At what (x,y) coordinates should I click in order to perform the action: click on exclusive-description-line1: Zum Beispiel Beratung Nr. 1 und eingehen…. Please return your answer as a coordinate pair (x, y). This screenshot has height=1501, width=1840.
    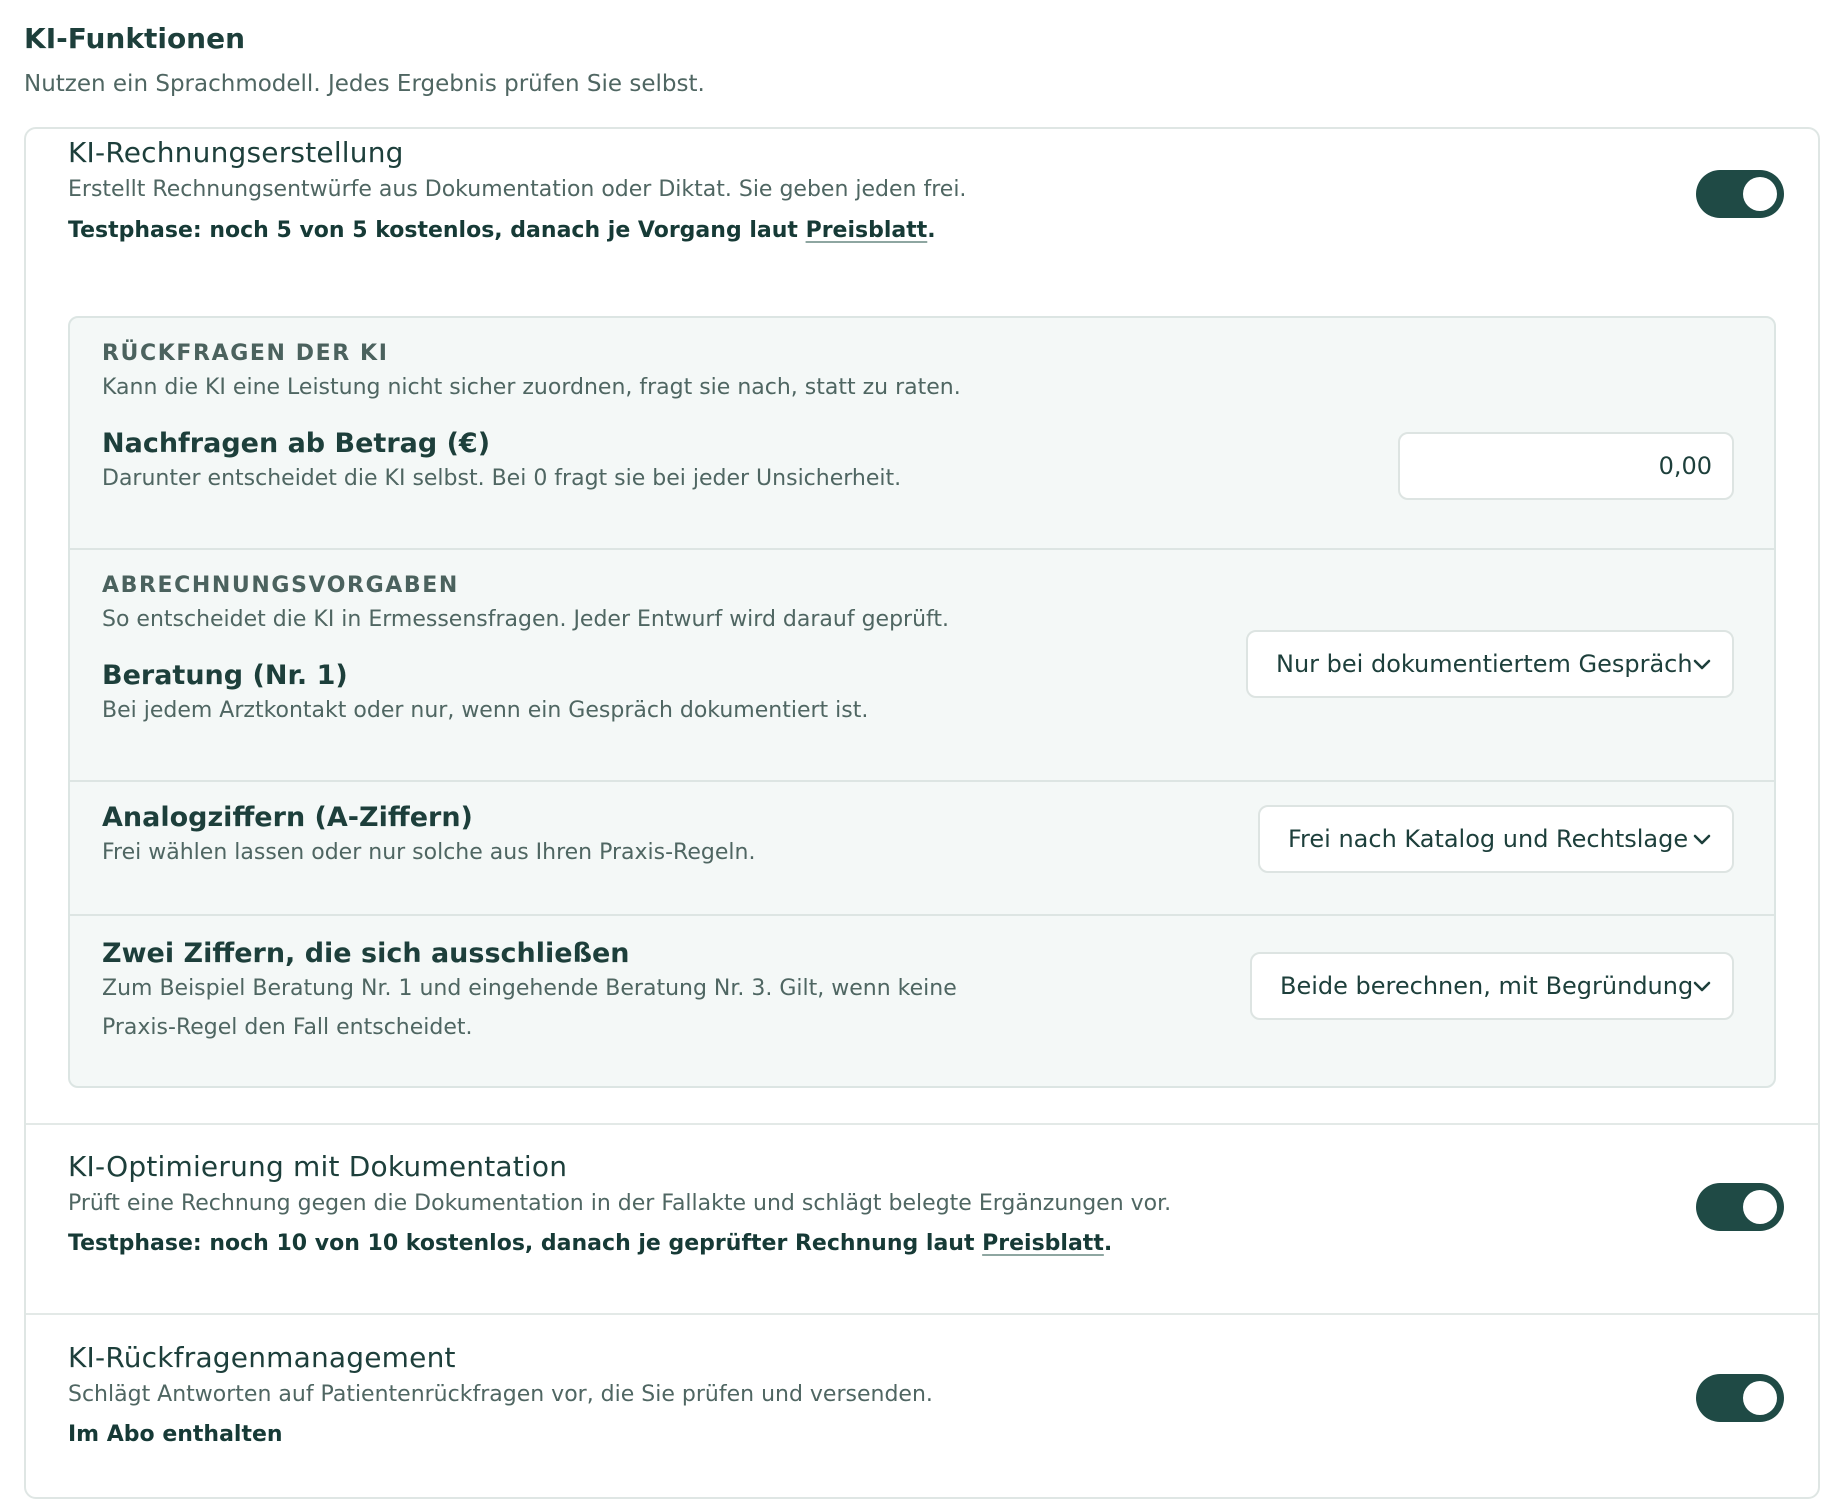
    Looking at the image, I should click on (529, 988).